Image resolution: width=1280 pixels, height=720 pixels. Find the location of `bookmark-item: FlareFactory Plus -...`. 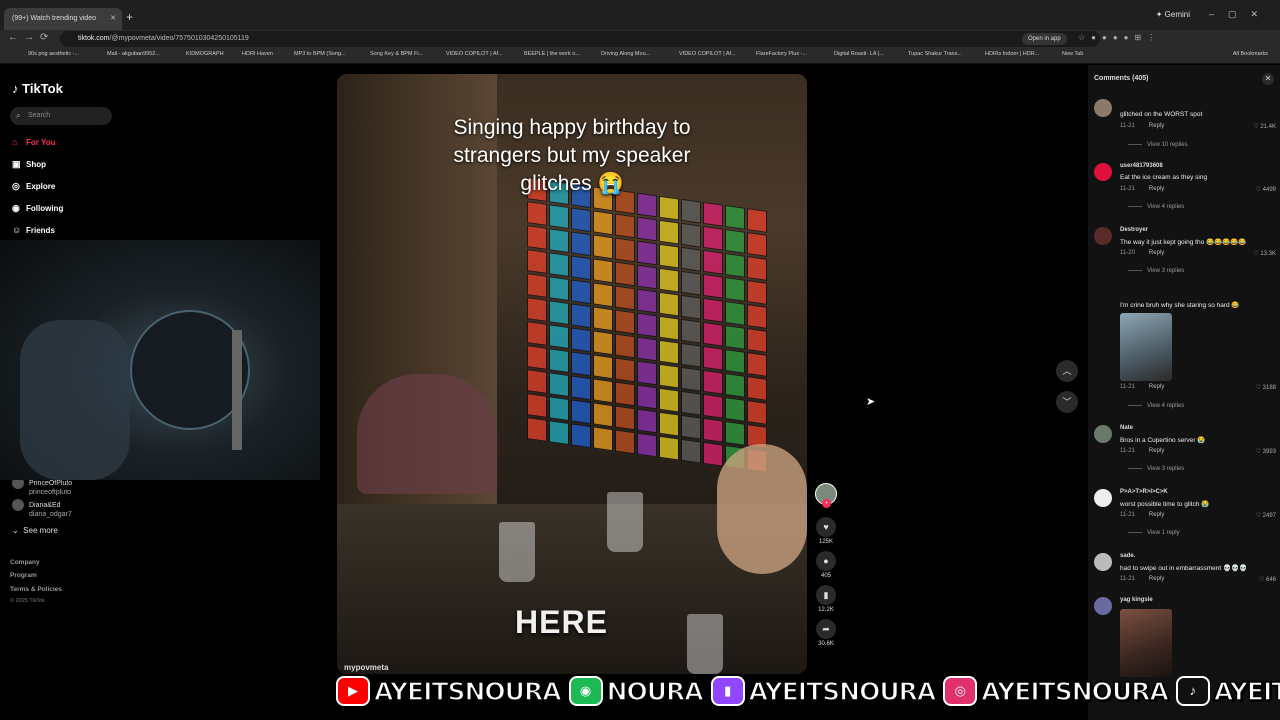

bookmark-item: FlareFactory Plus -... is located at coordinates (781, 54).